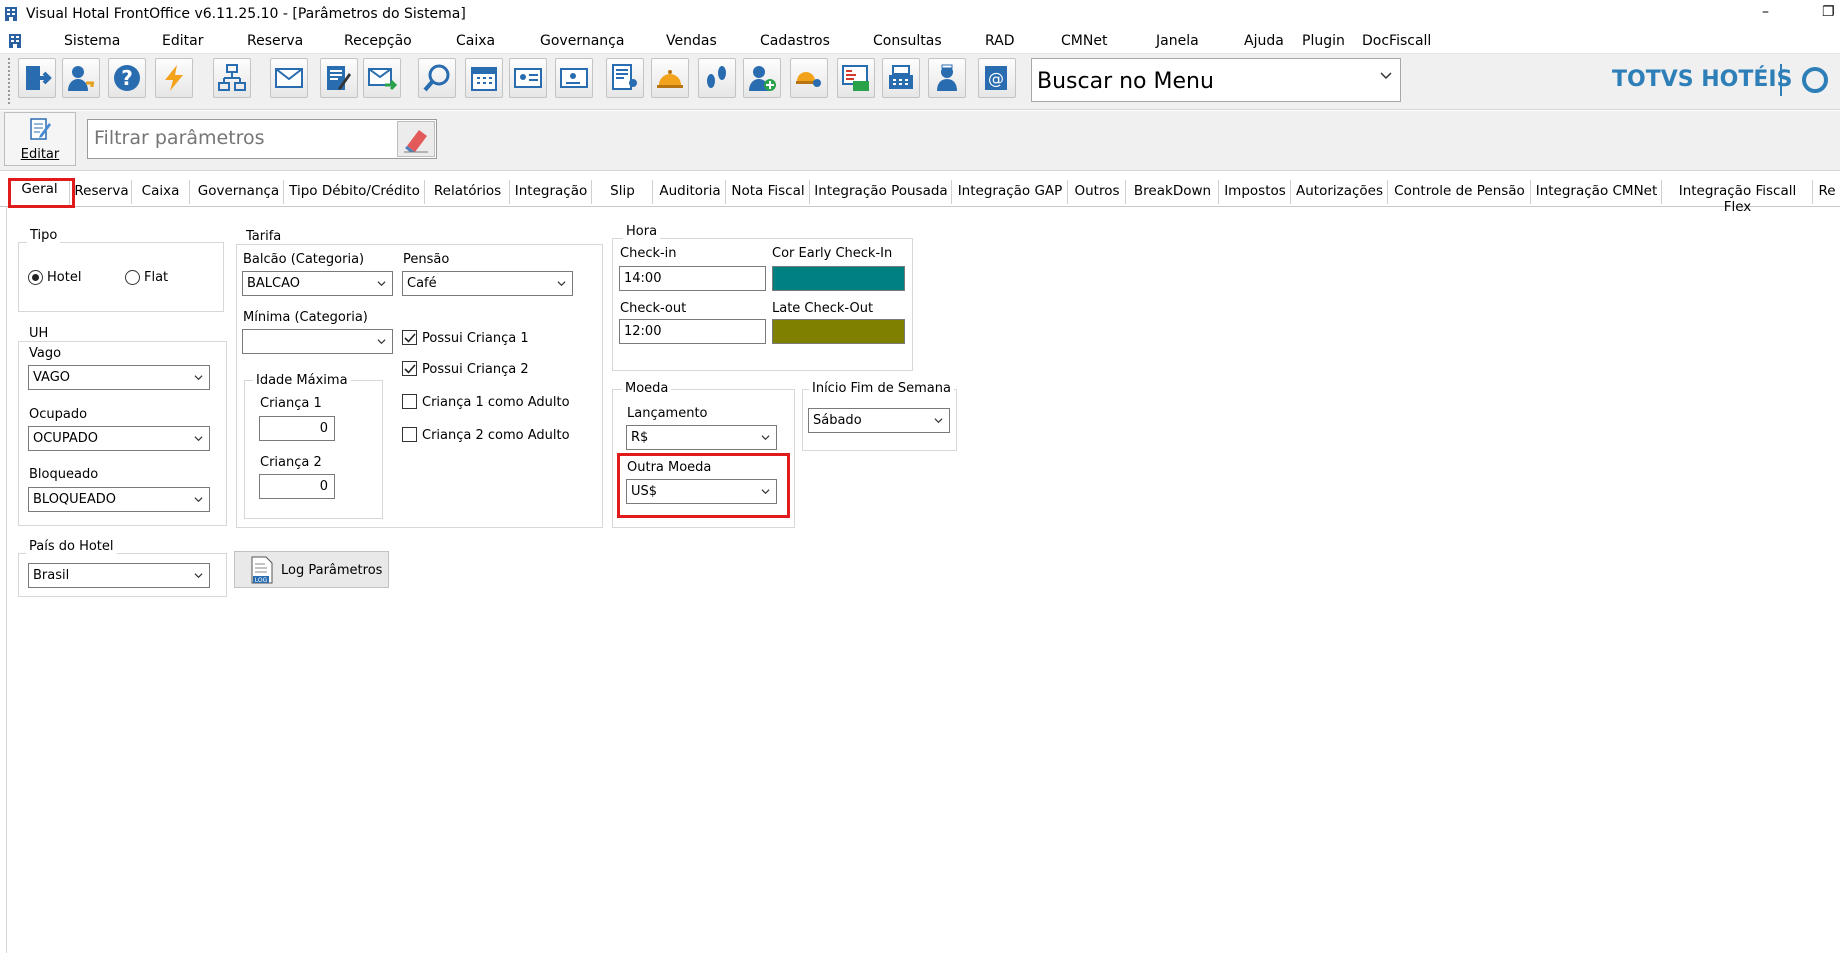 This screenshot has height=953, width=1840. I want to click on possui-crianca1-checkbox, so click(409, 337).